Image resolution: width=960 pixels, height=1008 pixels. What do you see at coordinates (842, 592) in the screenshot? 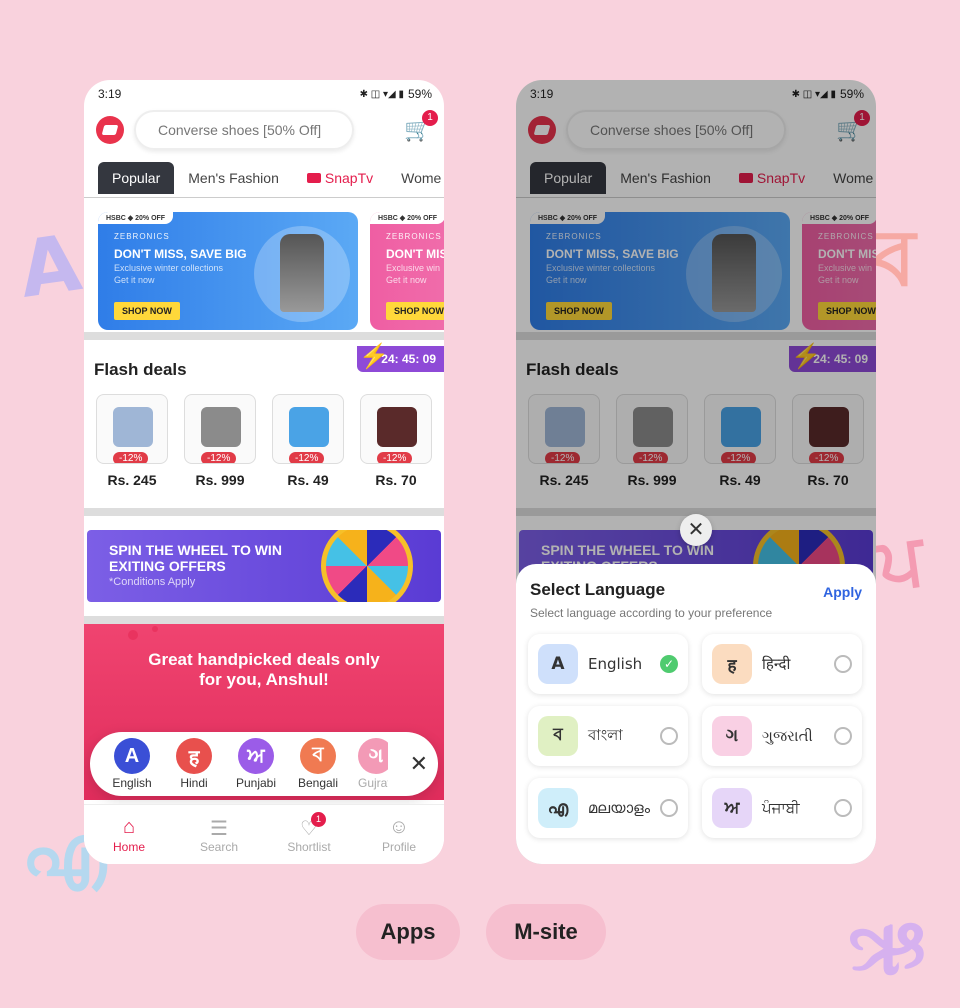
I see `apply-button: Apply` at bounding box center [842, 592].